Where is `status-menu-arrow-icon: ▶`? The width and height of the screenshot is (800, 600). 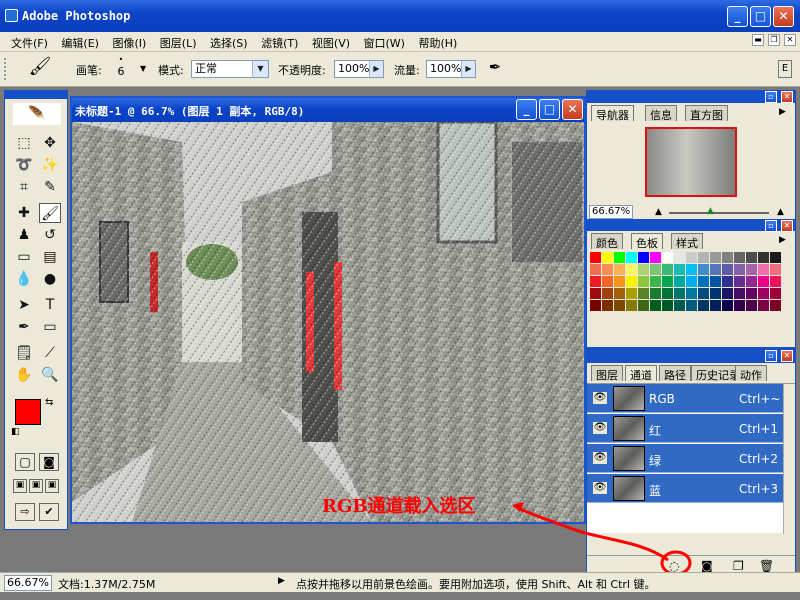
status-menu-arrow-icon: ▶ is located at coordinates (281, 581).